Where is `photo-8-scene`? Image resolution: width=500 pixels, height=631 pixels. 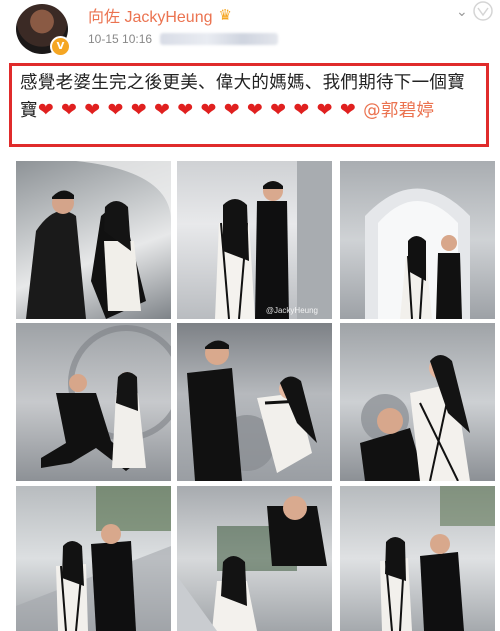 photo-8-scene is located at coordinates (252, 563).